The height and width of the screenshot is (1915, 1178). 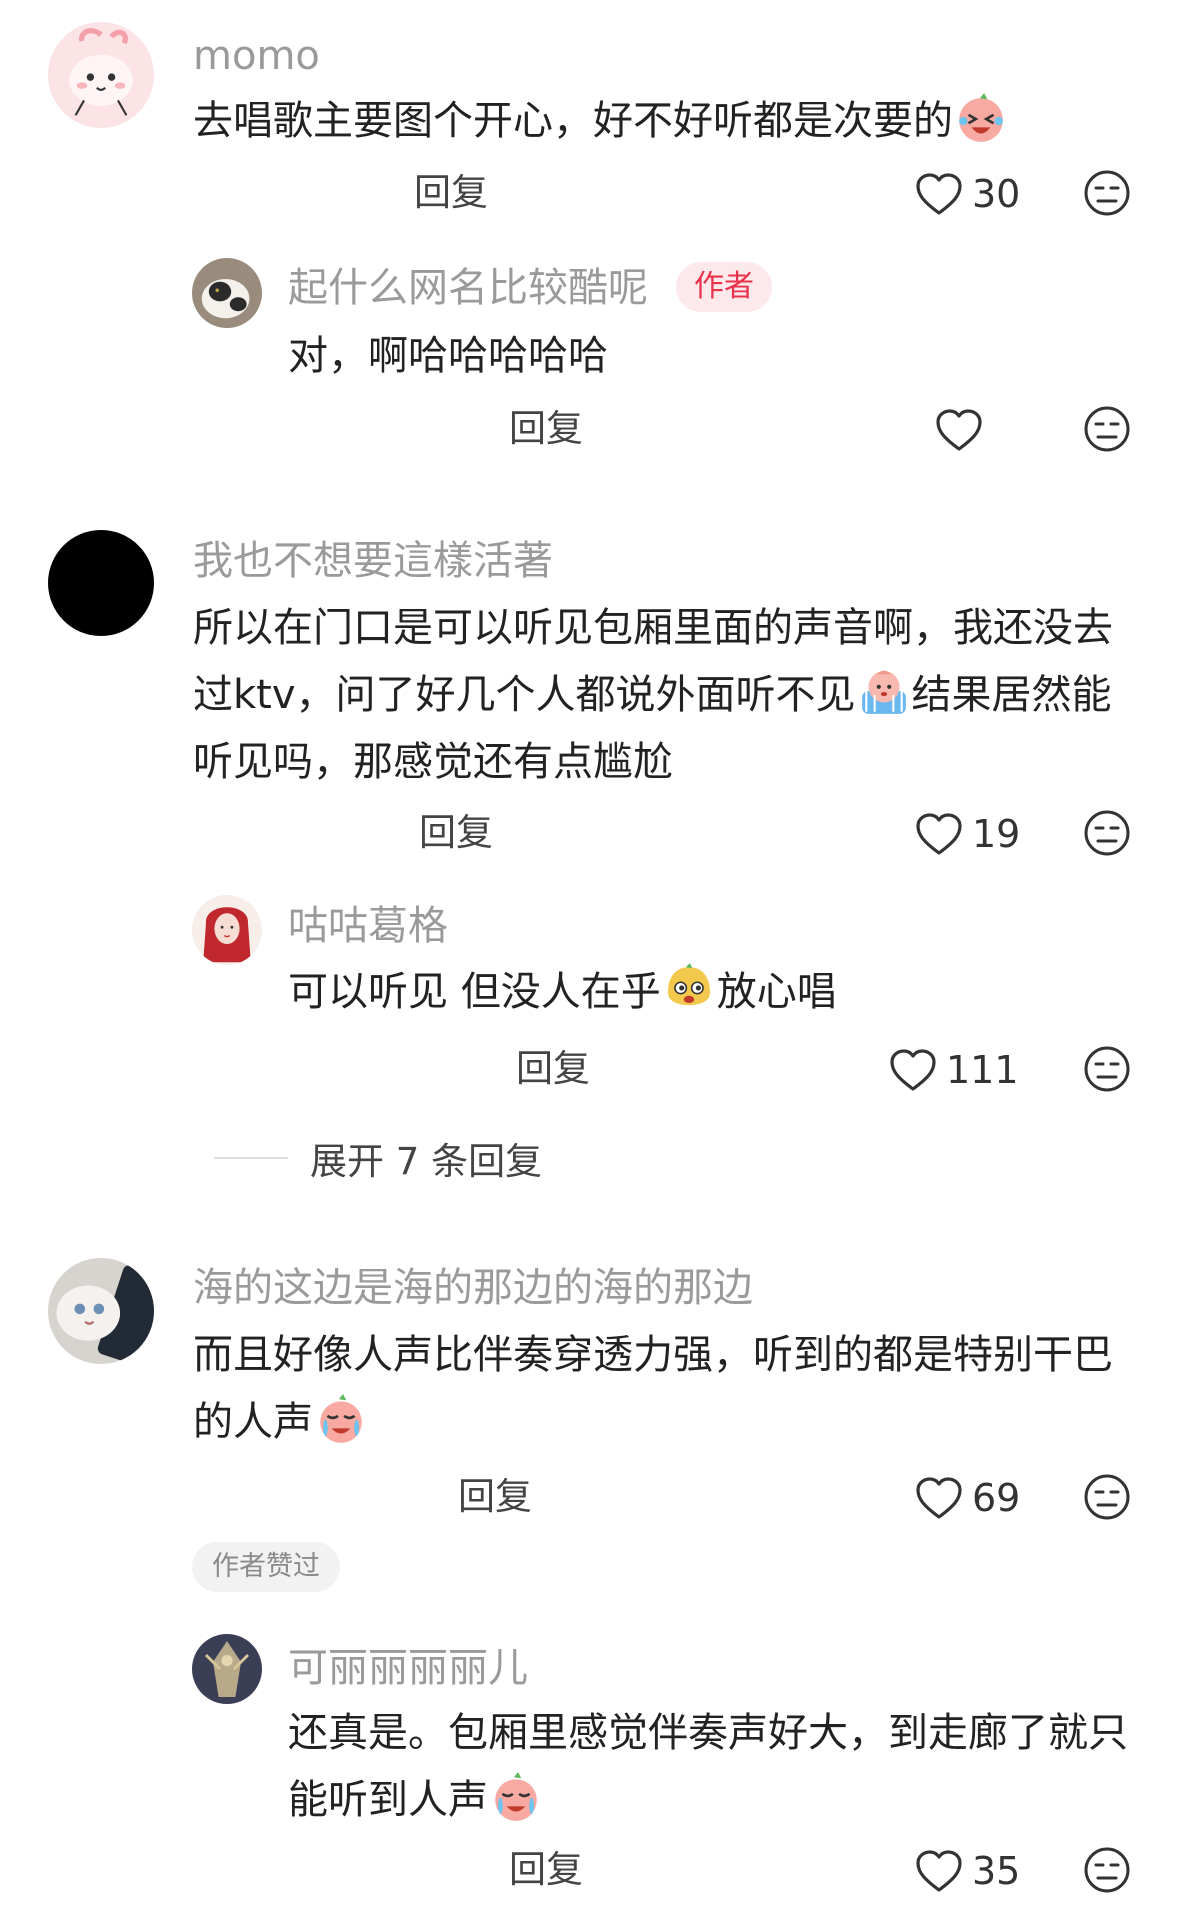 I want to click on like-count: 111, so click(x=982, y=1070).